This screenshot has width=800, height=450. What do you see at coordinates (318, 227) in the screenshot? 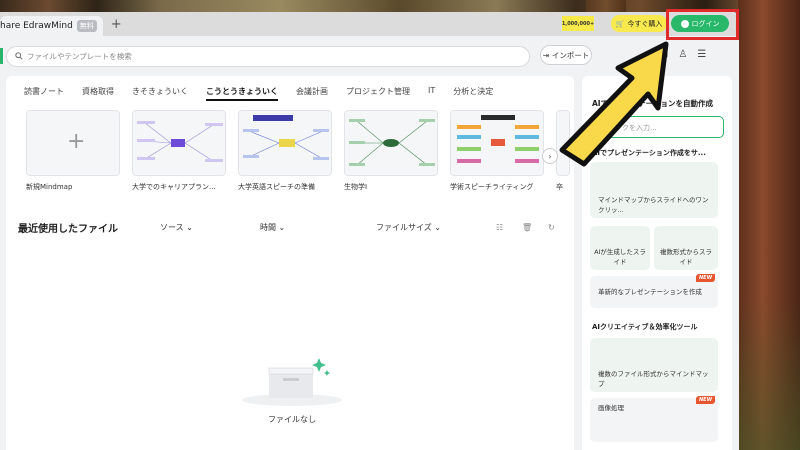
I see `time-column-header: 時間 ⌄` at bounding box center [318, 227].